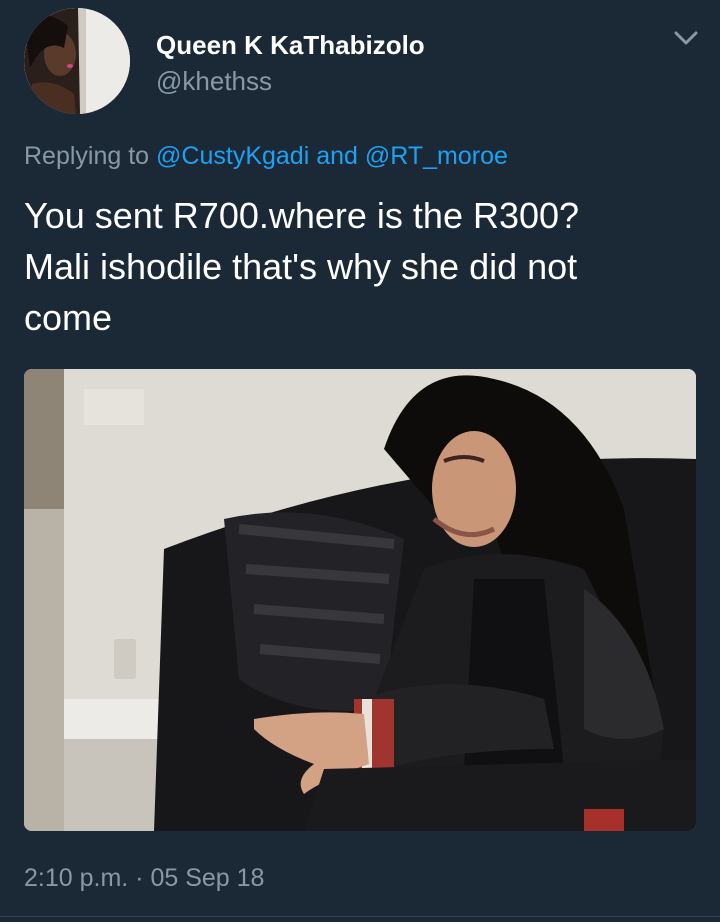 Image resolution: width=720 pixels, height=922 pixels. Describe the element at coordinates (144, 878) in the screenshot. I see `tweet-timestamp: 2:10 p.m. · 05 Sep 18` at that location.